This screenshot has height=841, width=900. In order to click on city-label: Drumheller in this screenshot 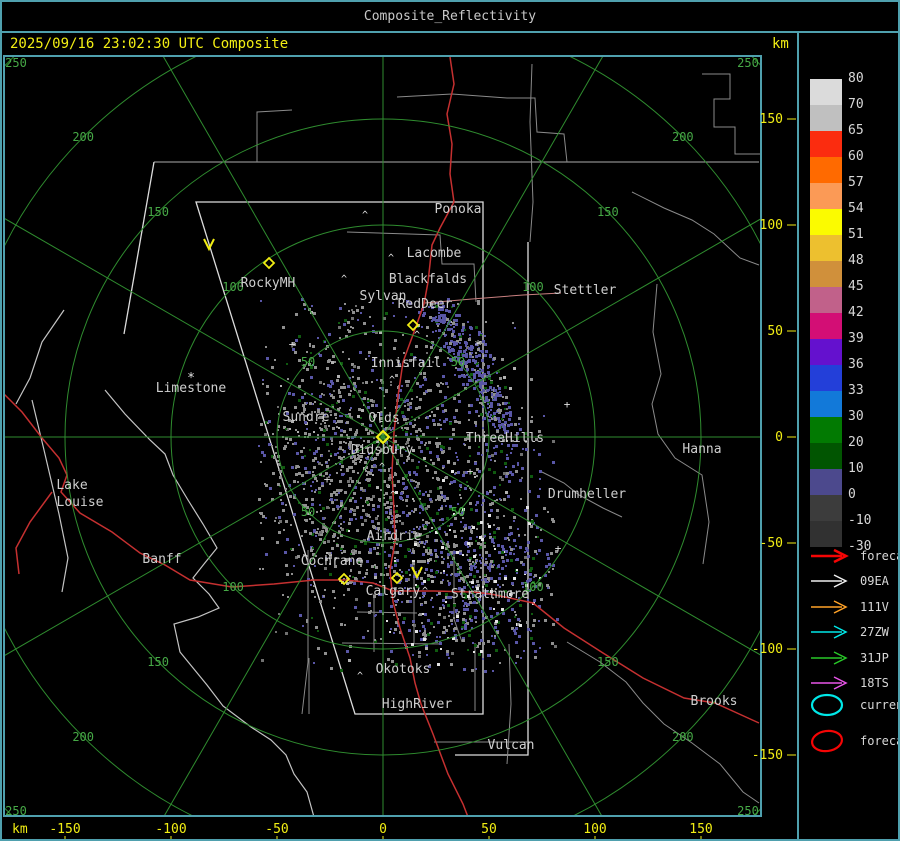, I will do `click(587, 494)`.